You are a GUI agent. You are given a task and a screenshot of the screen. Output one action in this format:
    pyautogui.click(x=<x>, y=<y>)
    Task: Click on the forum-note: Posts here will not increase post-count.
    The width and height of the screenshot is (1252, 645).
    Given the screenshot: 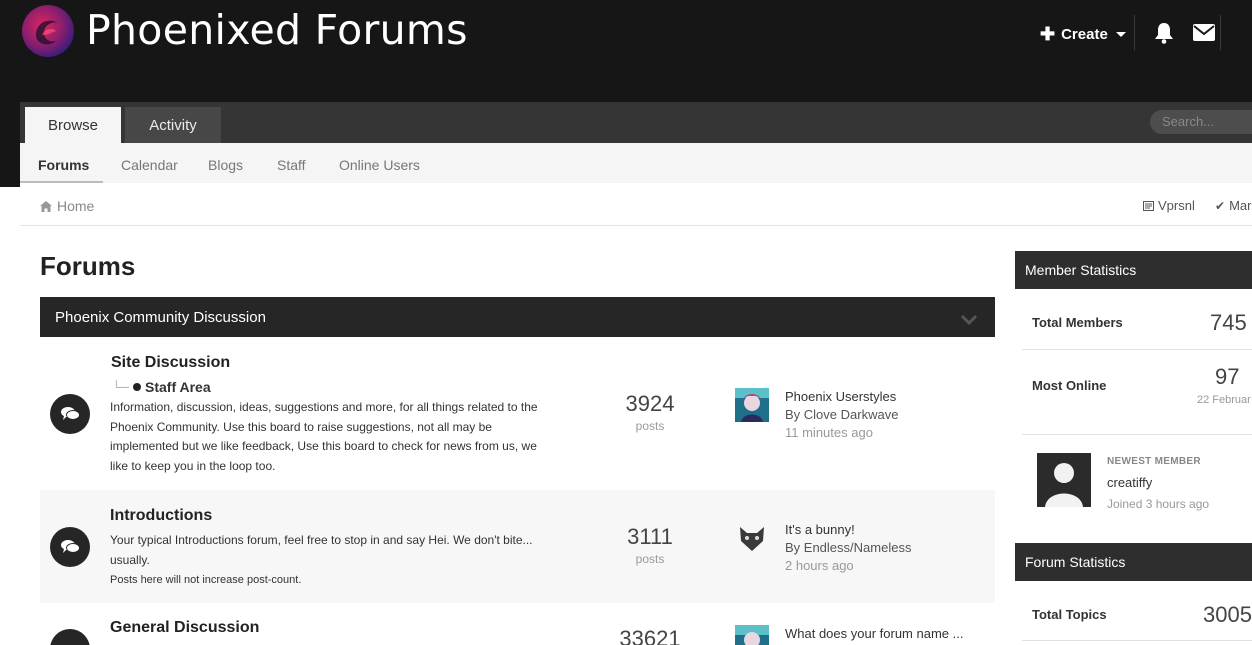 What is the action you would take?
    pyautogui.click(x=206, y=580)
    